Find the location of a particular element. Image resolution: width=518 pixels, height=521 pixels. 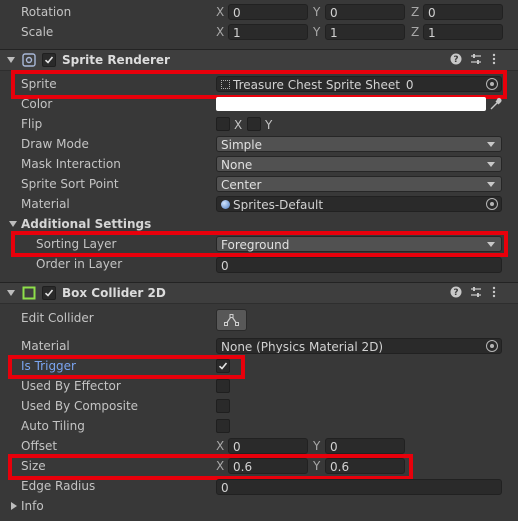

draw-mode-value: Simple is located at coordinates (241, 145).